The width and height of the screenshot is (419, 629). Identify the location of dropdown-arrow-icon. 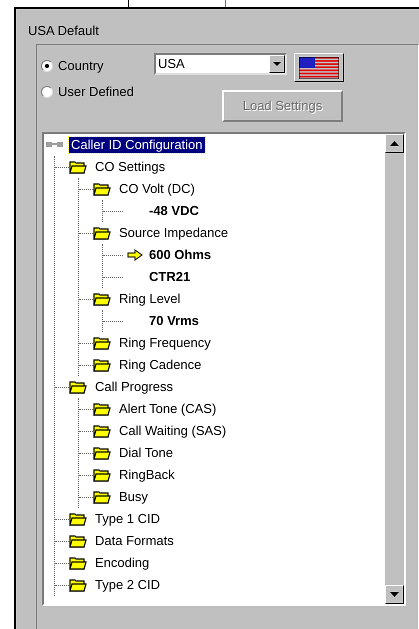
(277, 64).